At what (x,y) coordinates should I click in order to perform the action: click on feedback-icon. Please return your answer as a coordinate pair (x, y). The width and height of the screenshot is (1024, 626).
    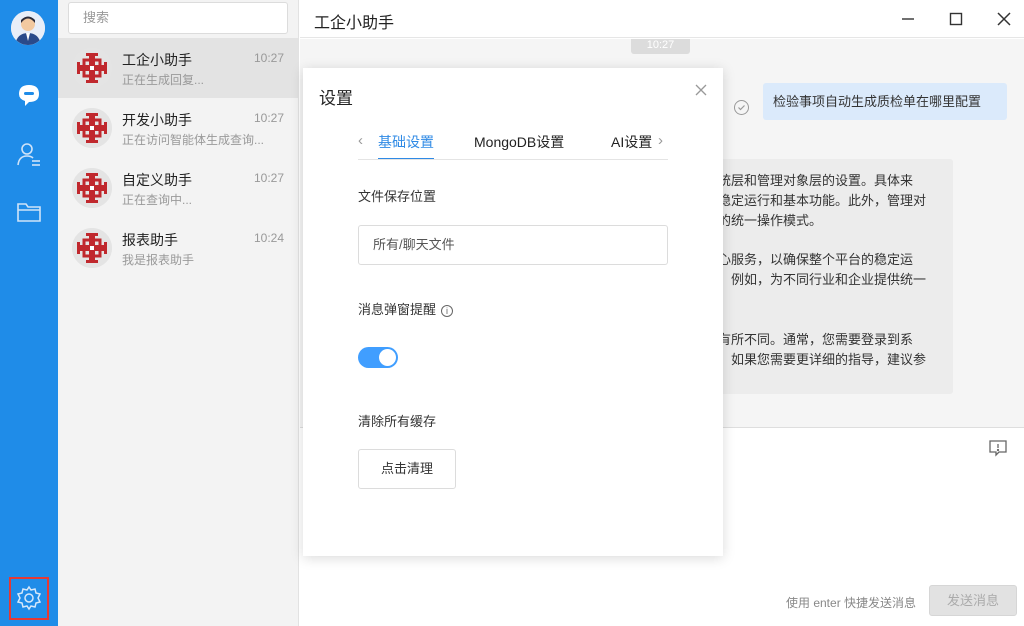
    Looking at the image, I should click on (998, 448).